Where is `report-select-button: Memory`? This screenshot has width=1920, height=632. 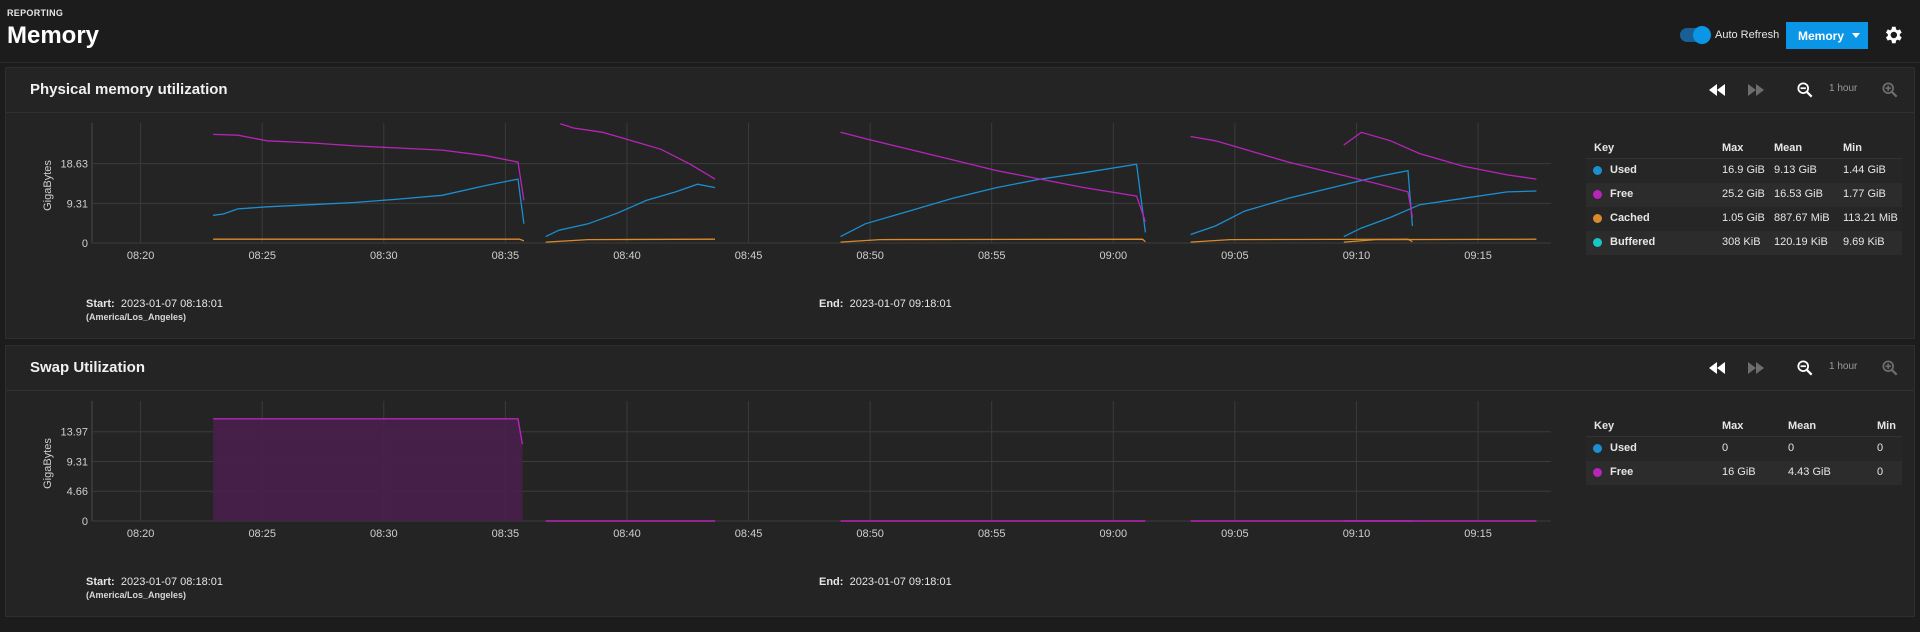 report-select-button: Memory is located at coordinates (1827, 35).